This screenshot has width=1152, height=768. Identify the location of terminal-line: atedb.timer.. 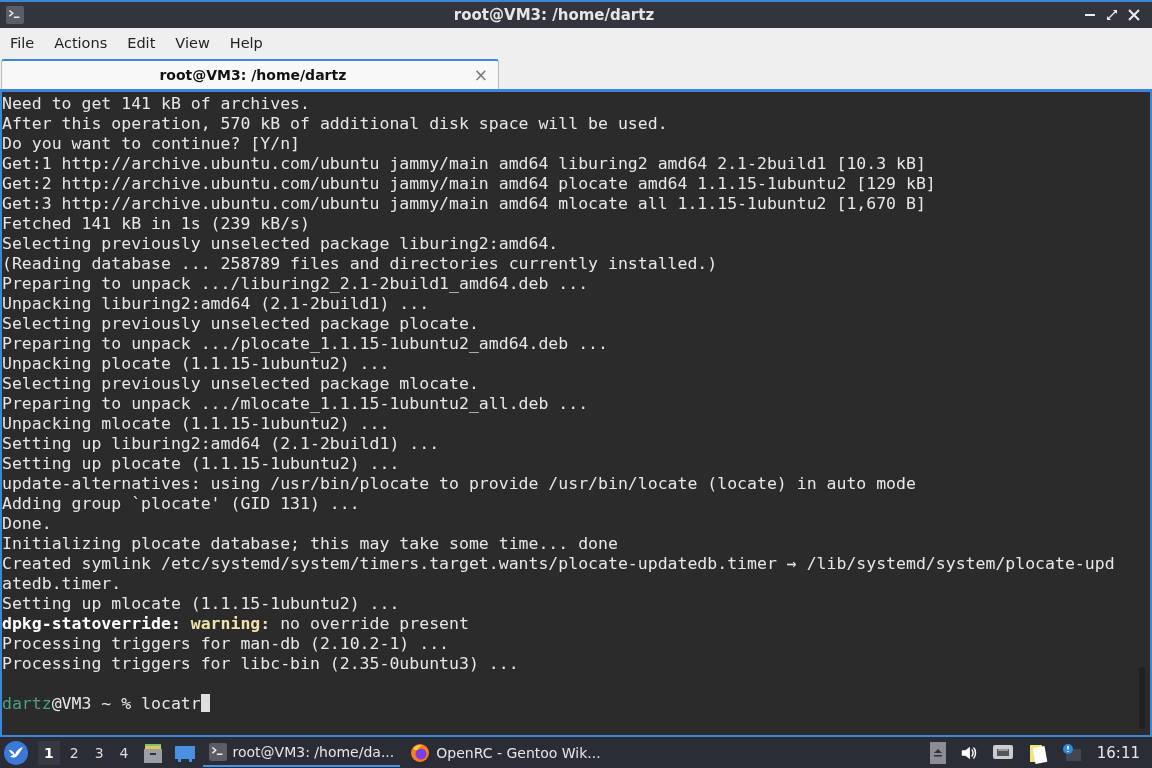
(62, 584).